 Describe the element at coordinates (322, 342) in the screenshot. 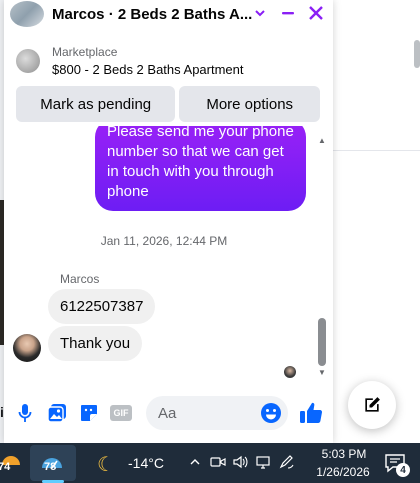

I see `scroll-thumb` at that location.